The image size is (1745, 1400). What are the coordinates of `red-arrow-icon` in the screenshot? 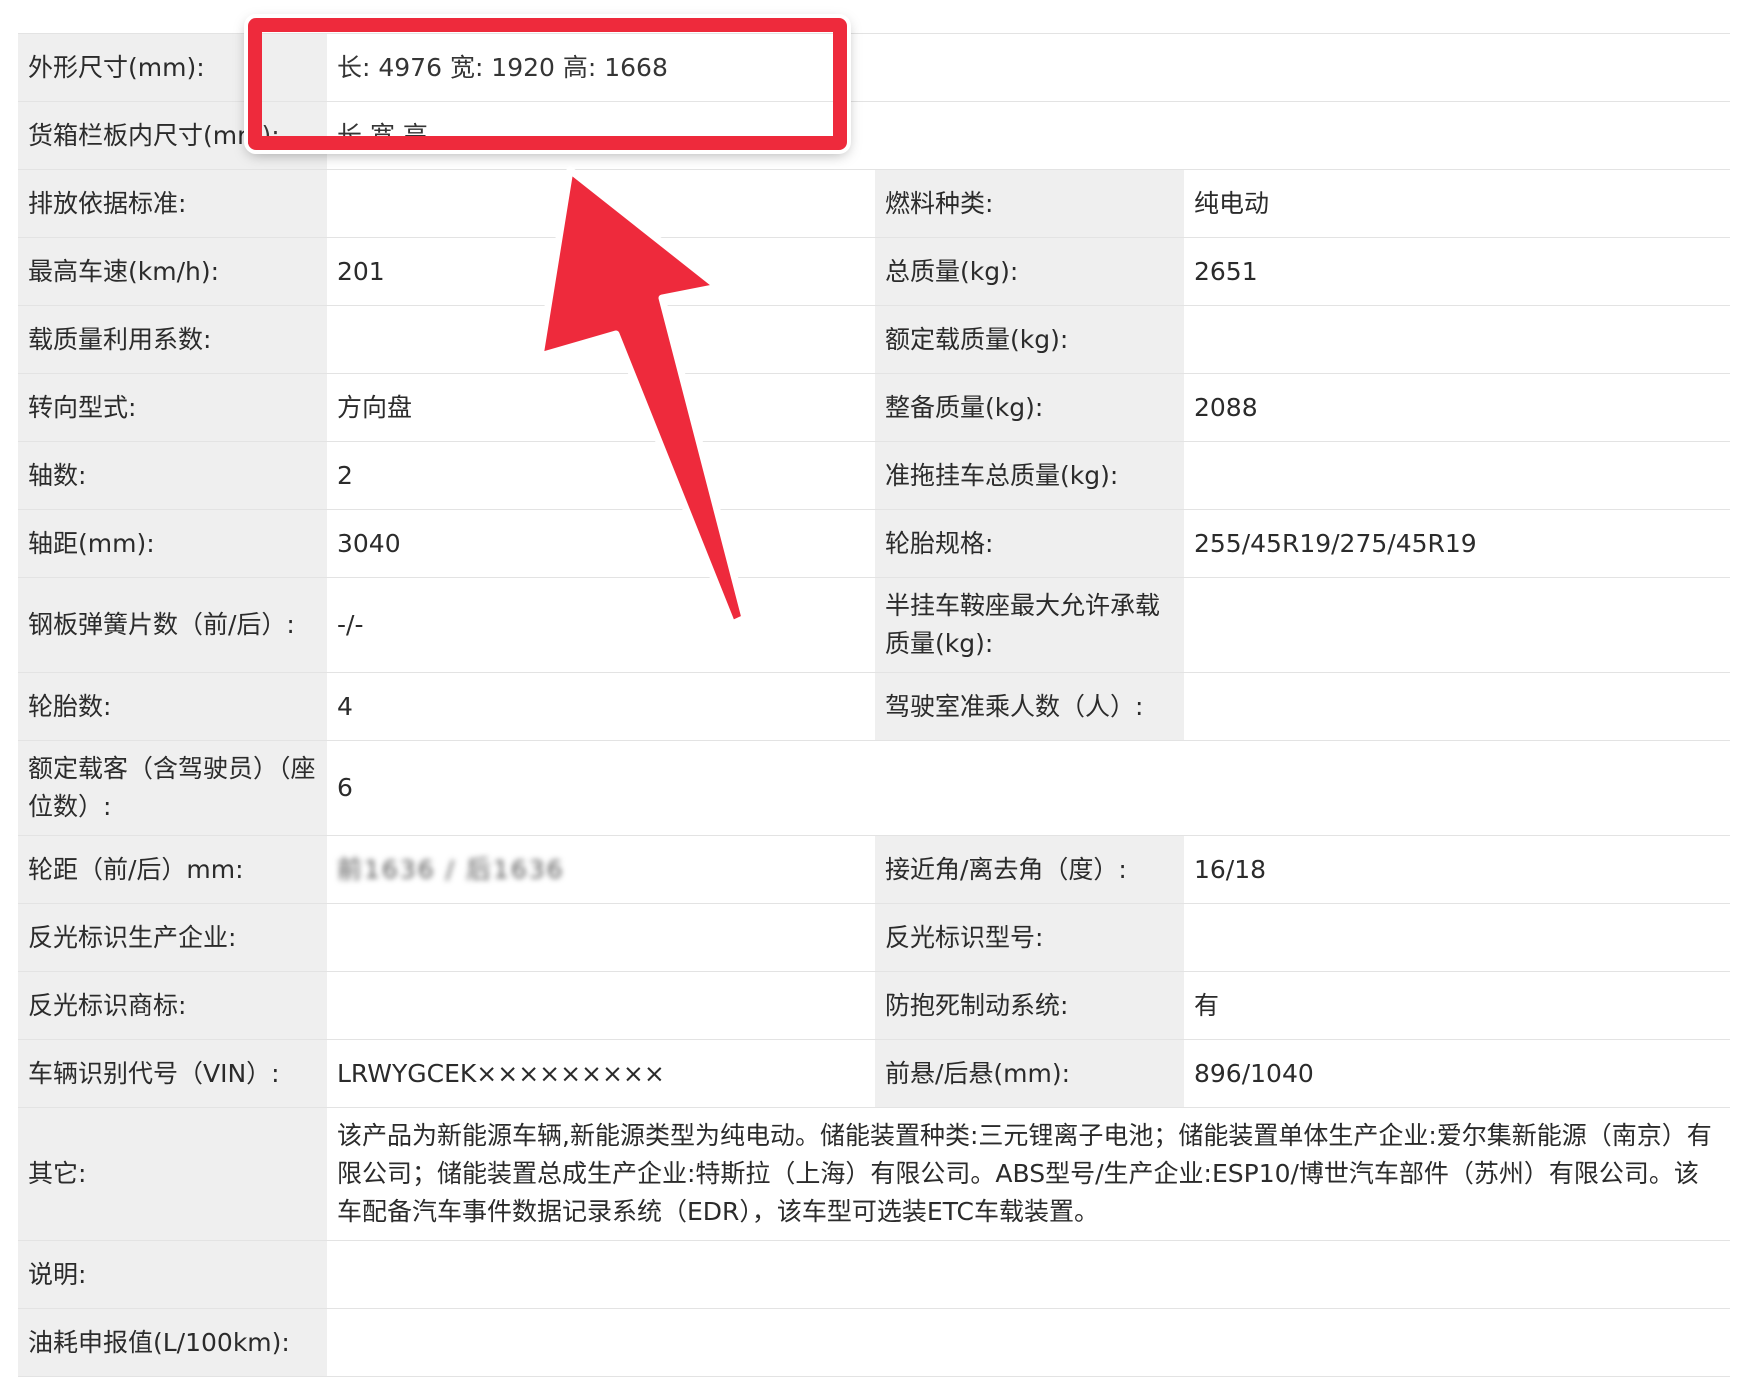 It's located at (642, 397).